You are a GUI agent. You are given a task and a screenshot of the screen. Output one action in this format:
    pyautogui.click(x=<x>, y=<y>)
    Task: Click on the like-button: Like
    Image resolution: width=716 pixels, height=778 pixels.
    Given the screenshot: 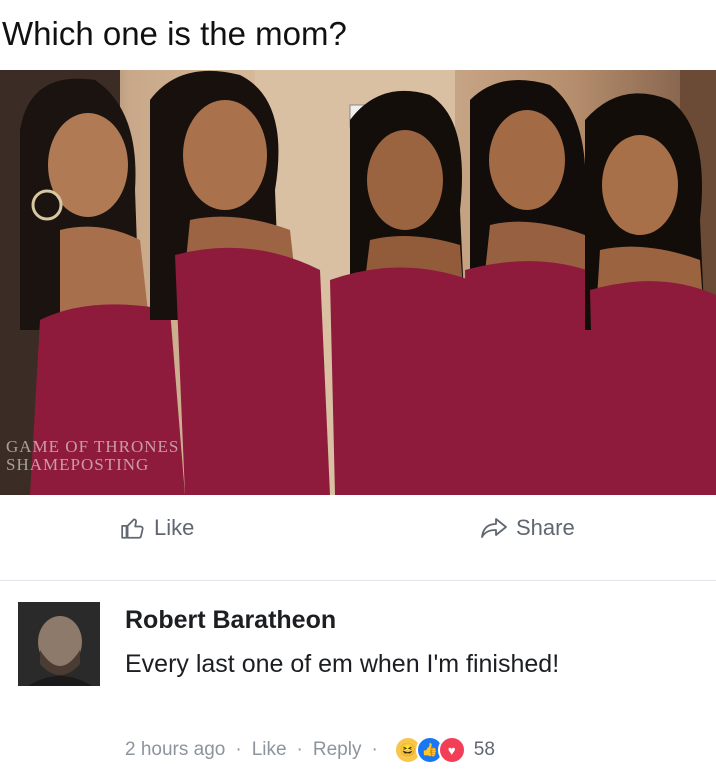 What is the action you would take?
    pyautogui.click(x=157, y=528)
    